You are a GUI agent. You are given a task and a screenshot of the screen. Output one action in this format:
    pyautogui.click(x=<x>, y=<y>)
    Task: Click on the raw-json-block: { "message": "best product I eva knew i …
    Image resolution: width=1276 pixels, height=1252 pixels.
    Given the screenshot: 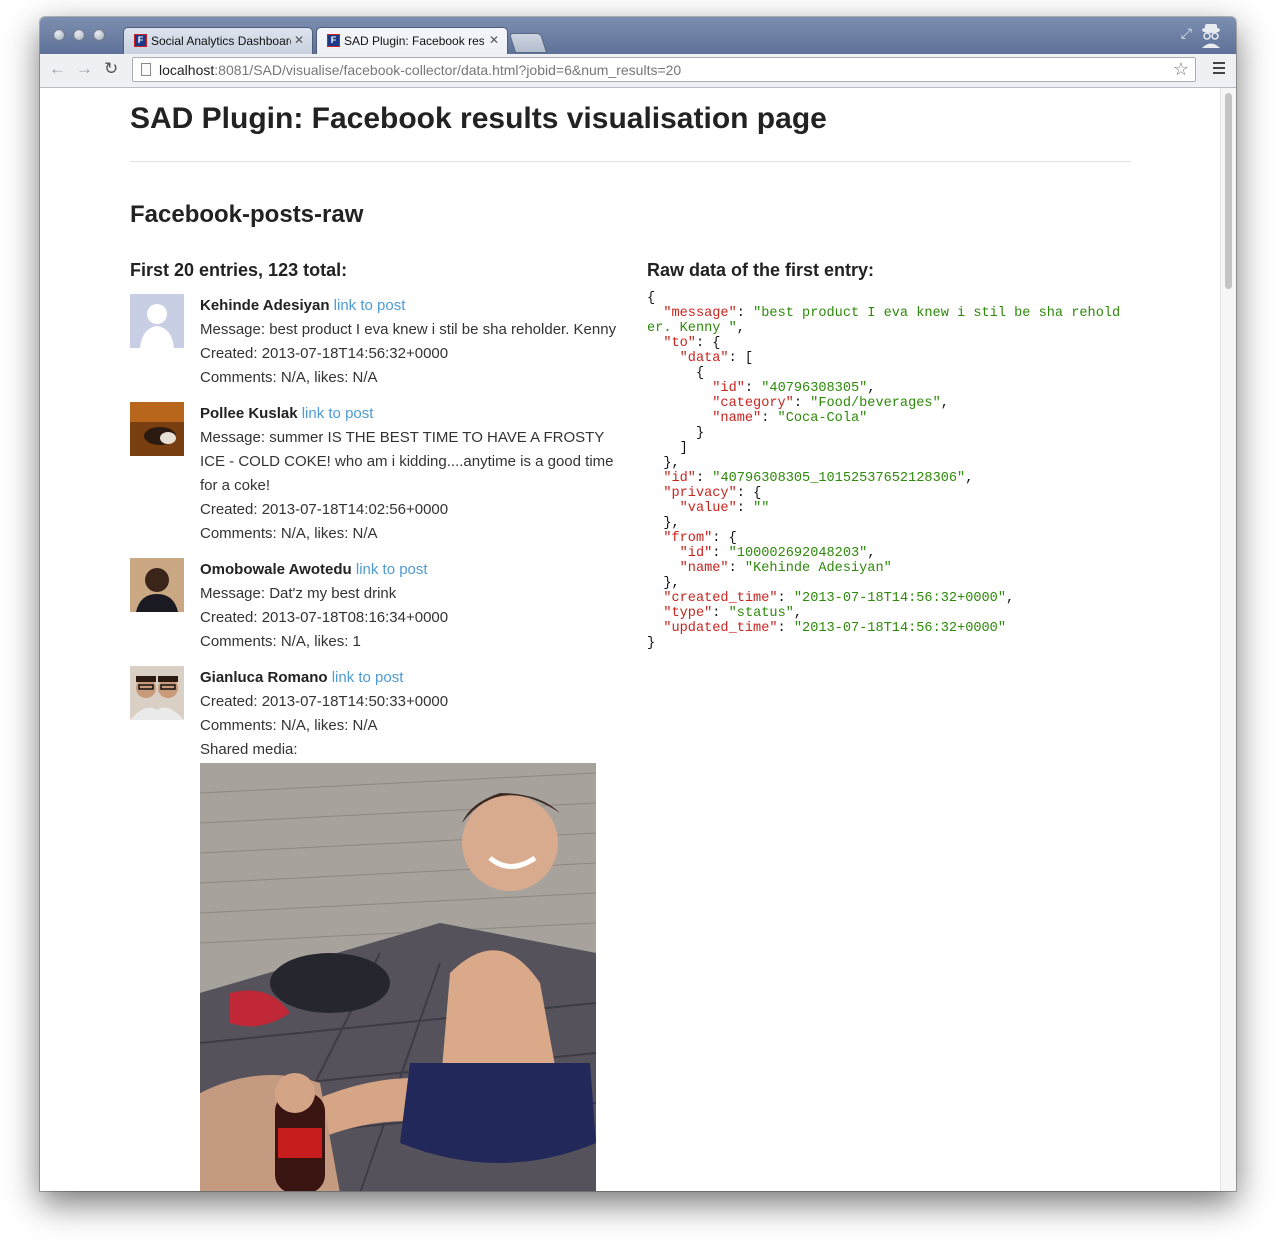 What is the action you would take?
    pyautogui.click(x=884, y=471)
    